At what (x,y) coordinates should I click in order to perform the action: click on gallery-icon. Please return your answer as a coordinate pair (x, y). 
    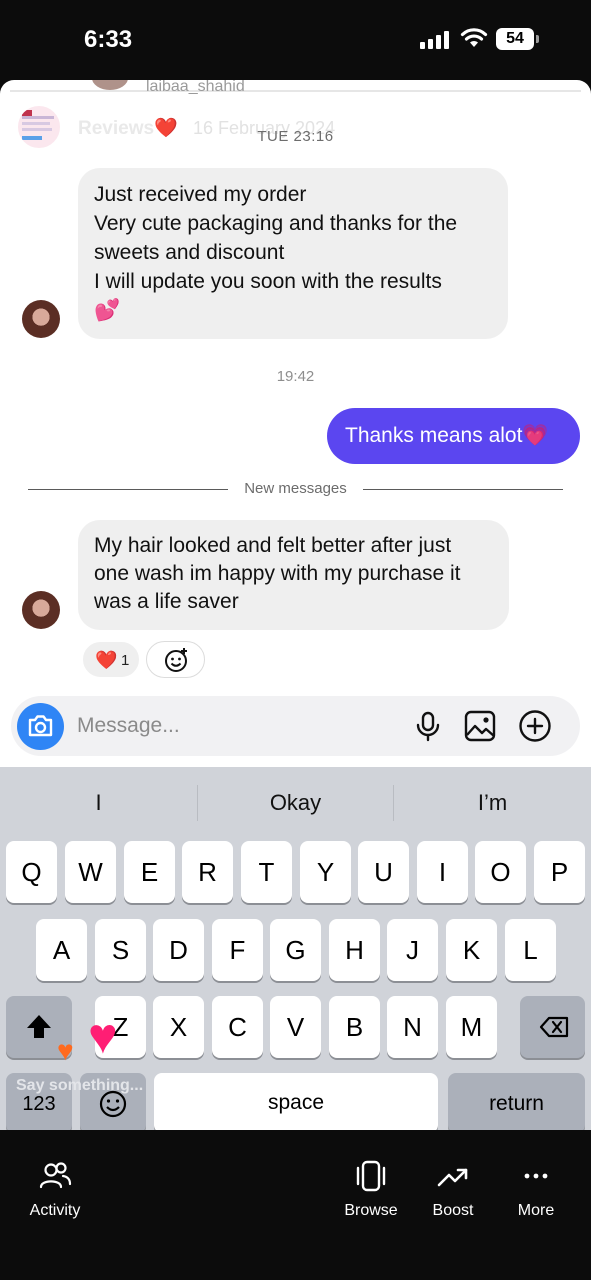
    Looking at the image, I should click on (480, 726).